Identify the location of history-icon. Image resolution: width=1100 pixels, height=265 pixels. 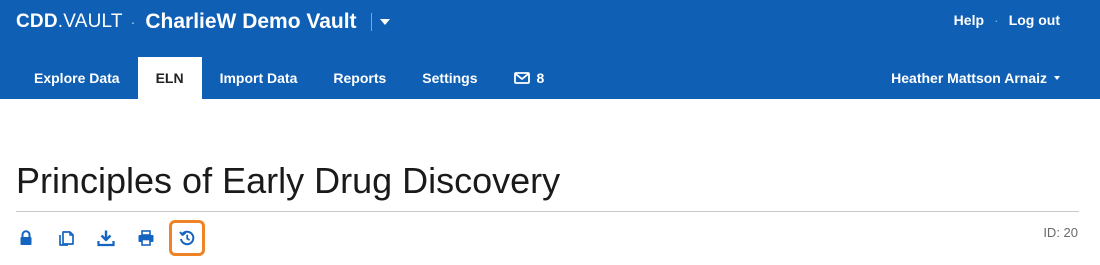
(187, 238).